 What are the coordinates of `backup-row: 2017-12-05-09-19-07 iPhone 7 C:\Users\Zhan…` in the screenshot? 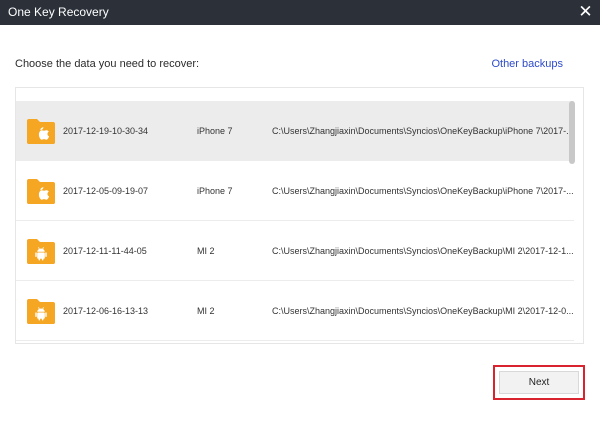 It's located at (295, 191).